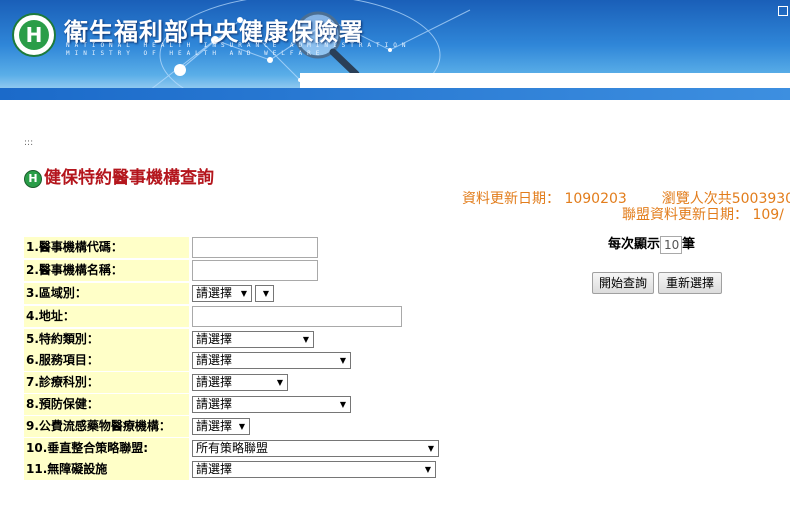  I want to click on label-strategic-alliance: 10.垂直整合策略聯盟:, so click(106, 448).